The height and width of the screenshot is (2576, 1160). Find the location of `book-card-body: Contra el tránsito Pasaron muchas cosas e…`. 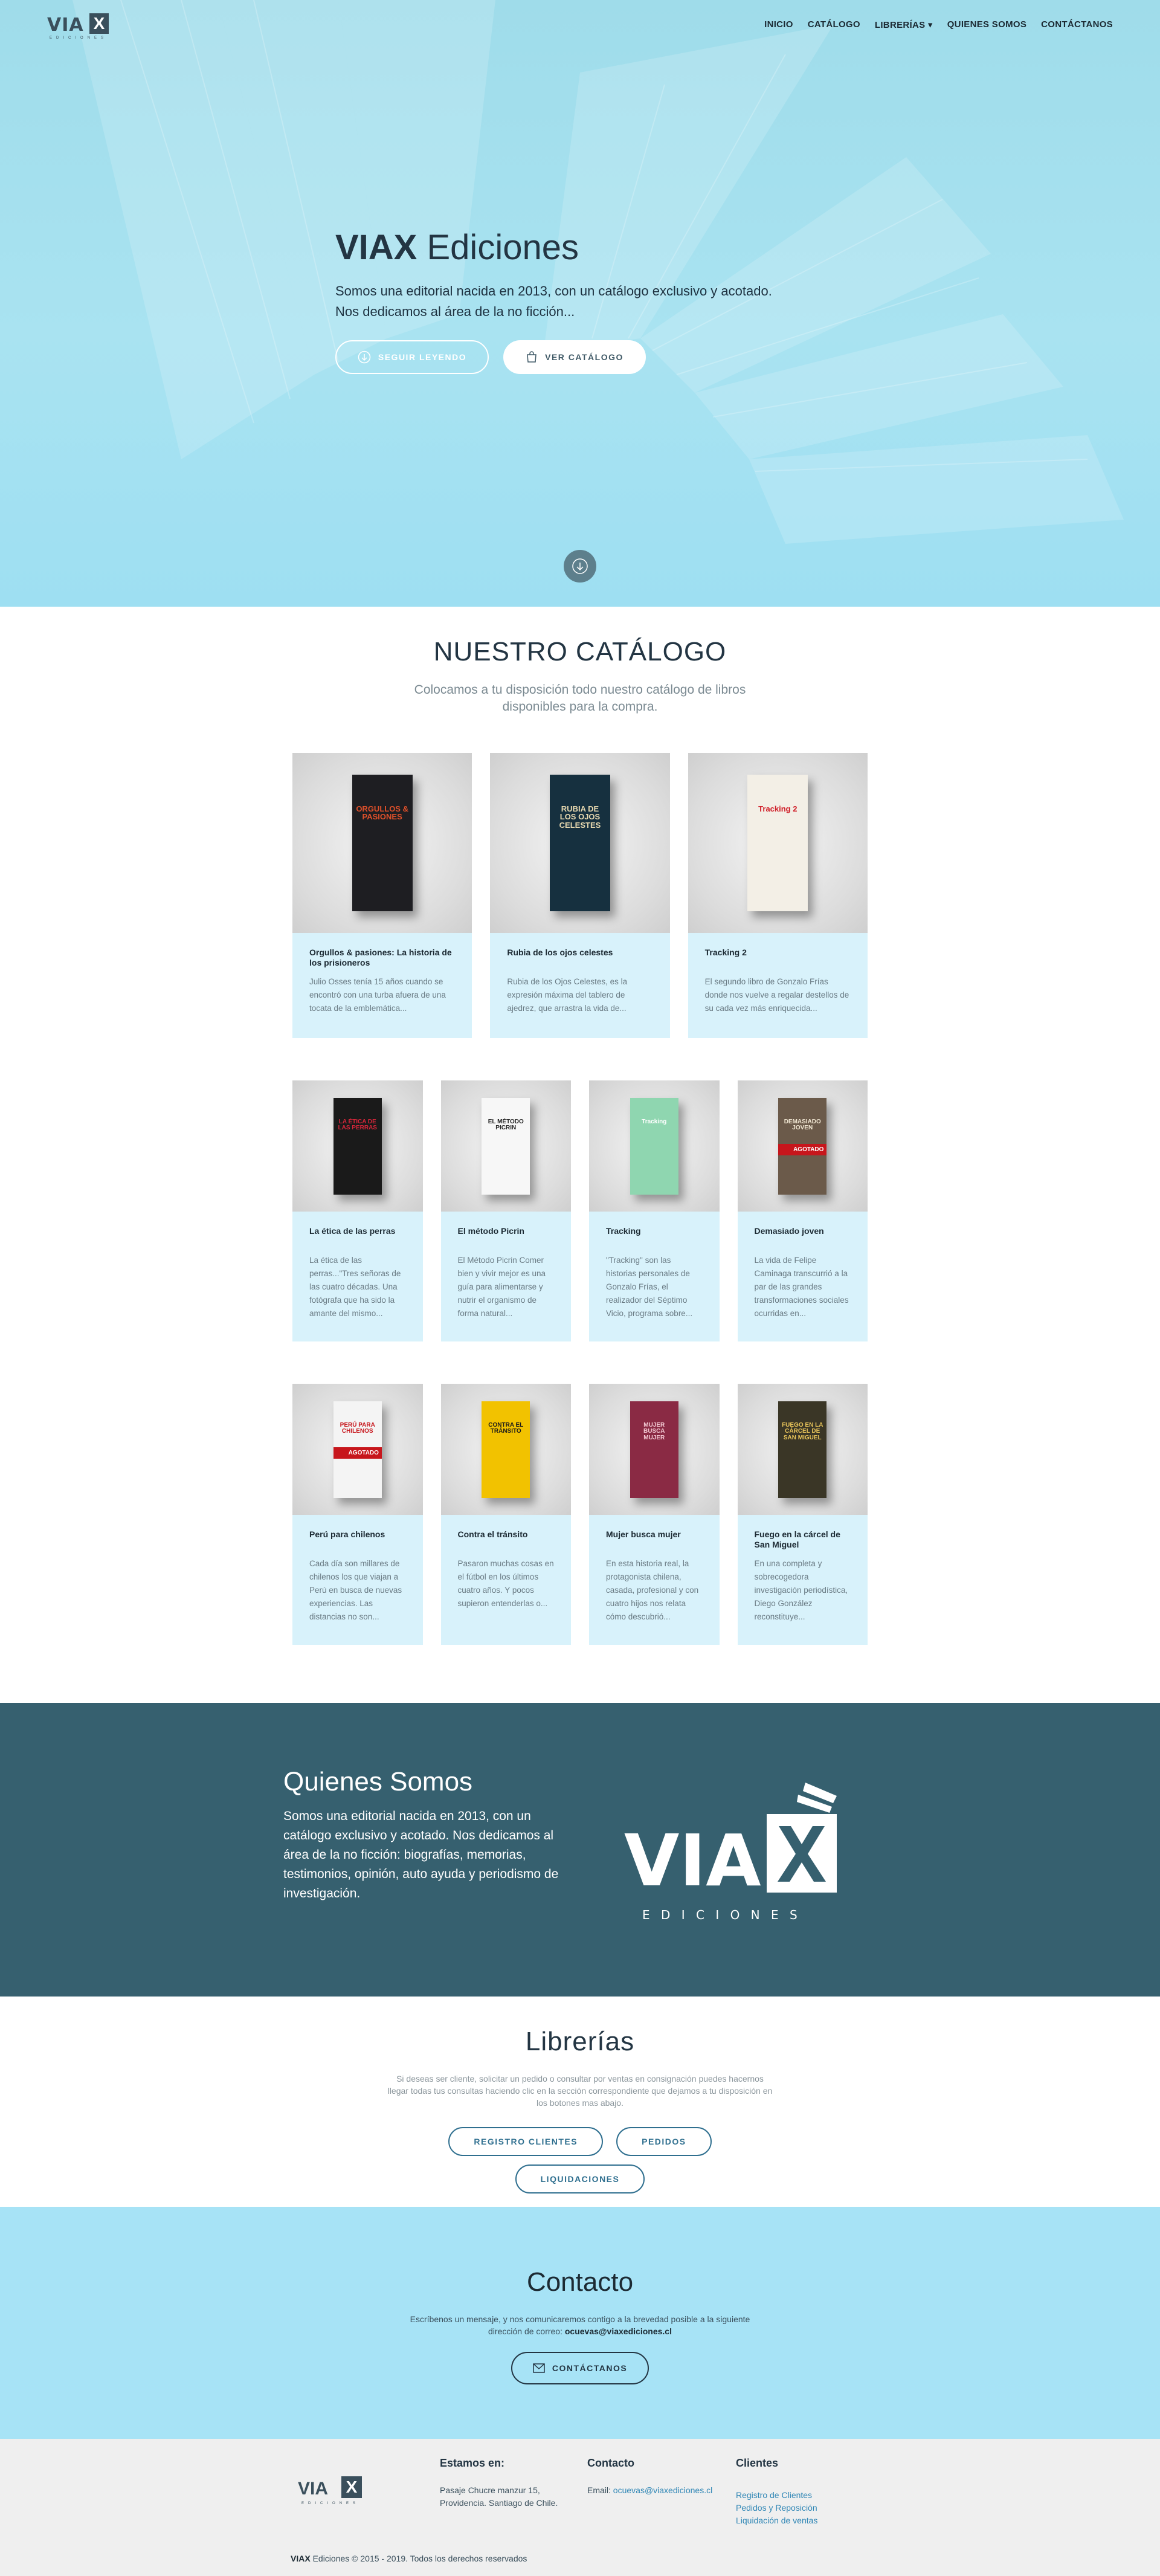

book-card-body: Contra el tránsito Pasaron muchas cosas e… is located at coordinates (506, 1570).